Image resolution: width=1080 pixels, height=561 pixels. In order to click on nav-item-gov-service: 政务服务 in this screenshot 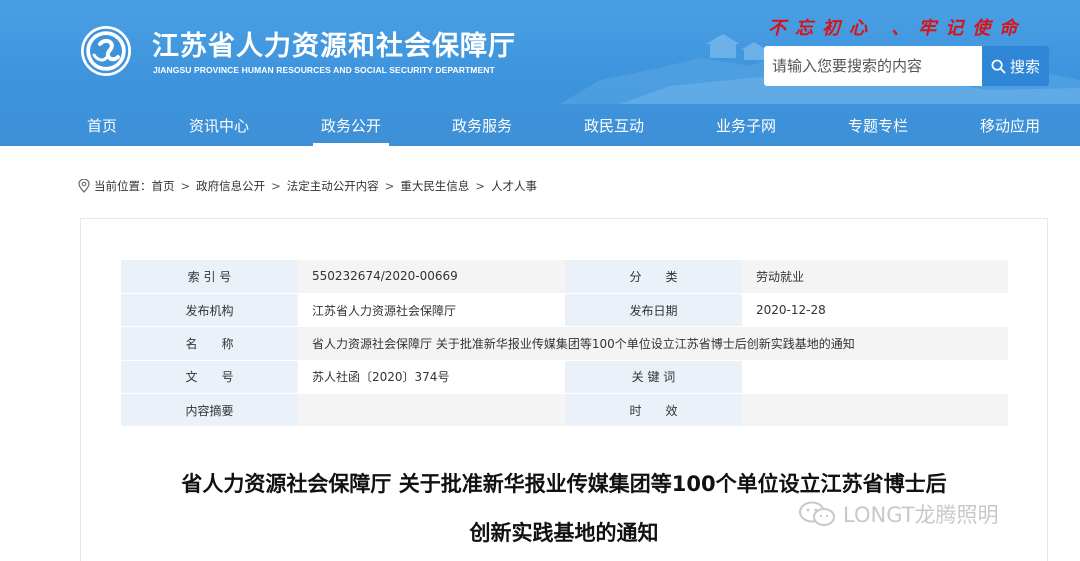, I will do `click(482, 125)`.